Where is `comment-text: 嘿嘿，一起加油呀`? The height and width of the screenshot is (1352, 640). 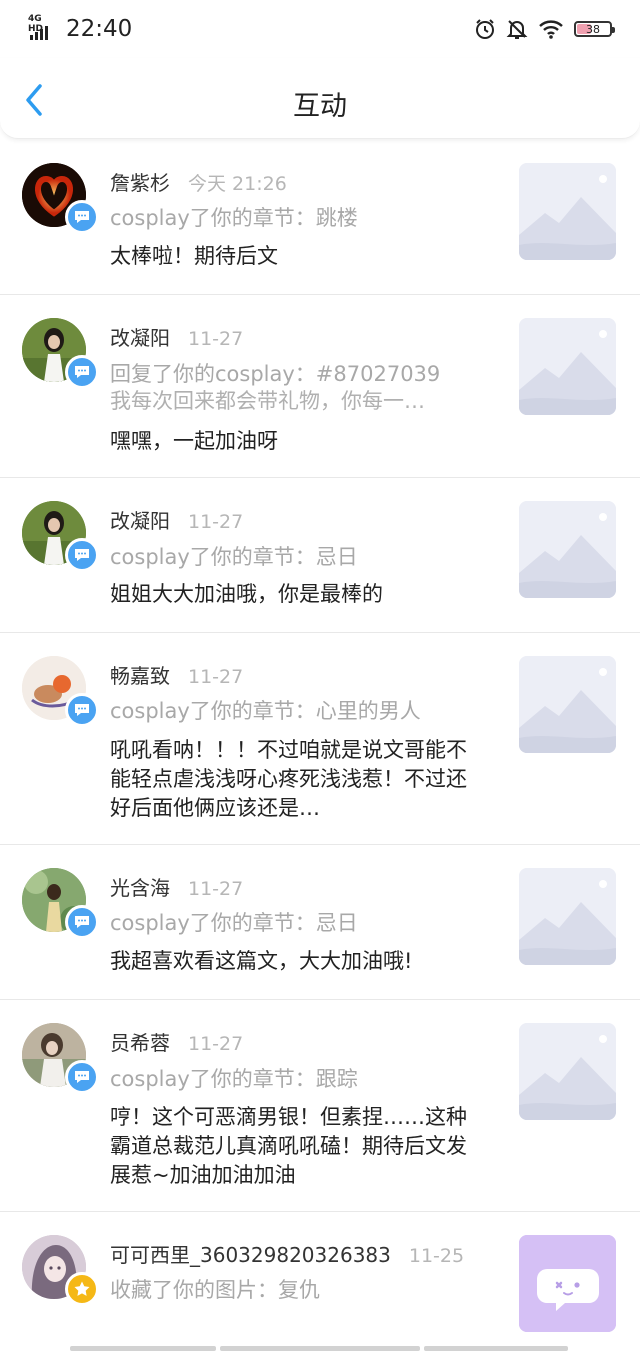
comment-text: 嘿嘿，一起加油呀 is located at coordinates (194, 441).